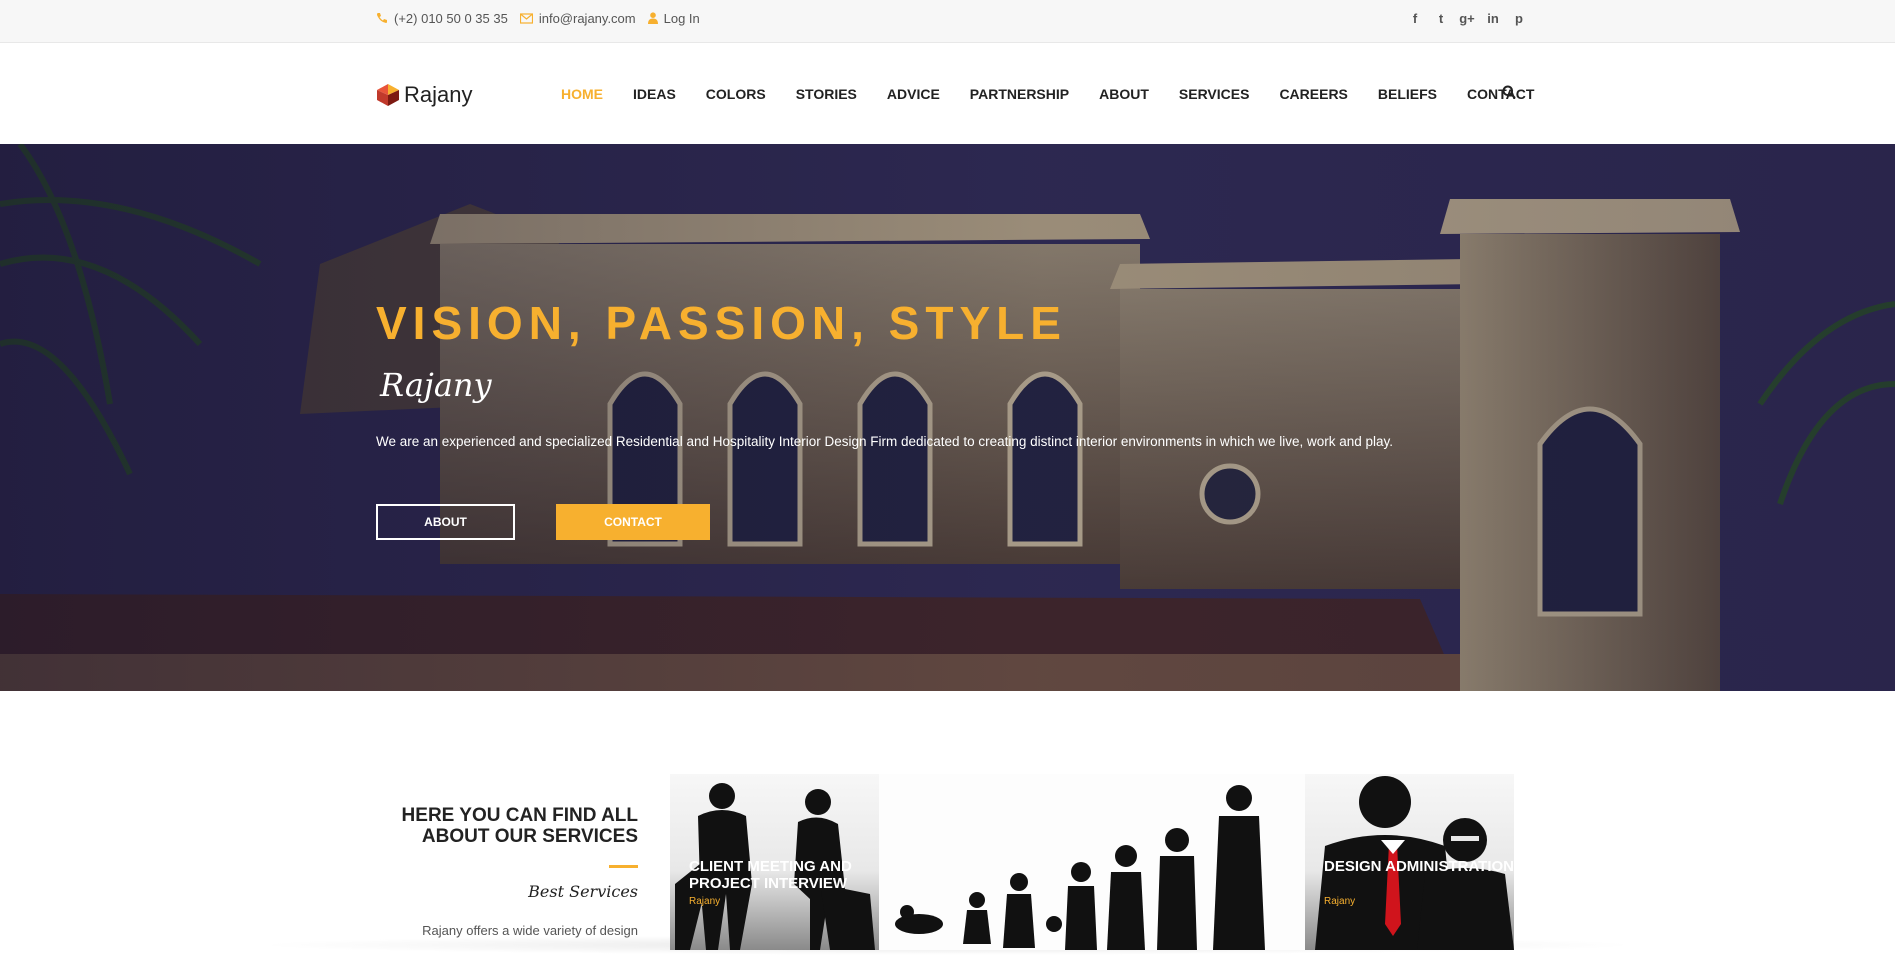 The width and height of the screenshot is (1895, 955). What do you see at coordinates (1509, 92) in the screenshot?
I see `search-icon` at bounding box center [1509, 92].